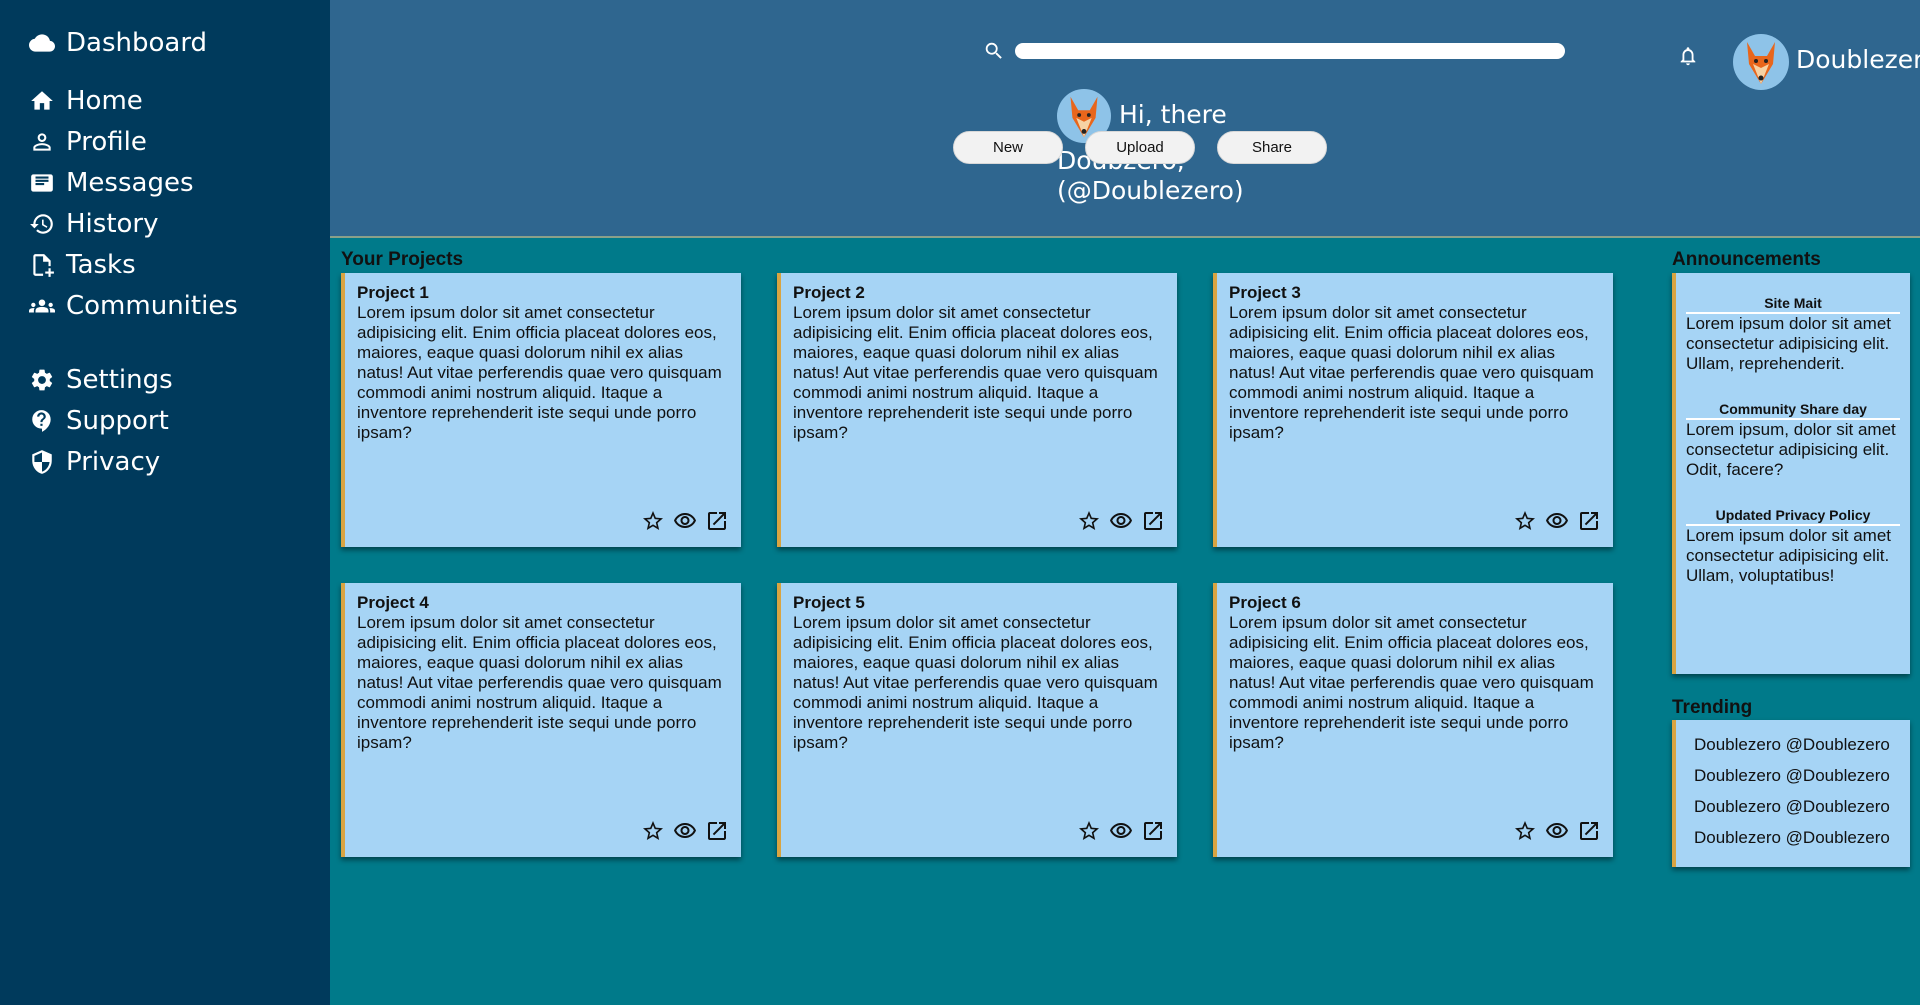 This screenshot has width=1920, height=1005. What do you see at coordinates (402, 259) in the screenshot?
I see `projects-title: Your Projects` at bounding box center [402, 259].